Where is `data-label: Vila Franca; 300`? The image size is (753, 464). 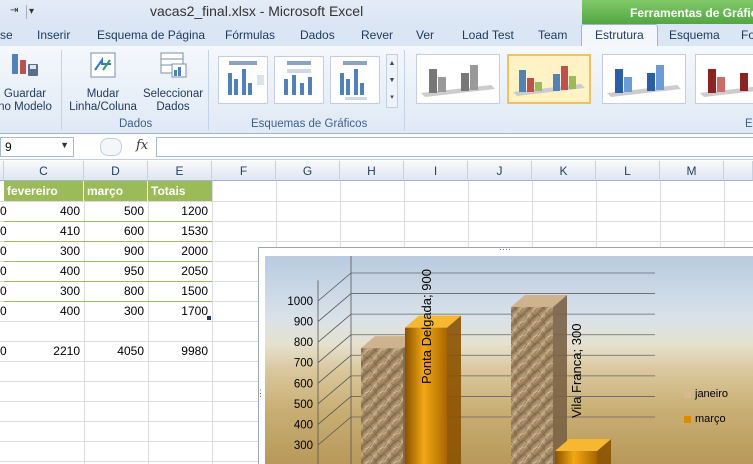 data-label: Vila Franca; 300 is located at coordinates (576, 371).